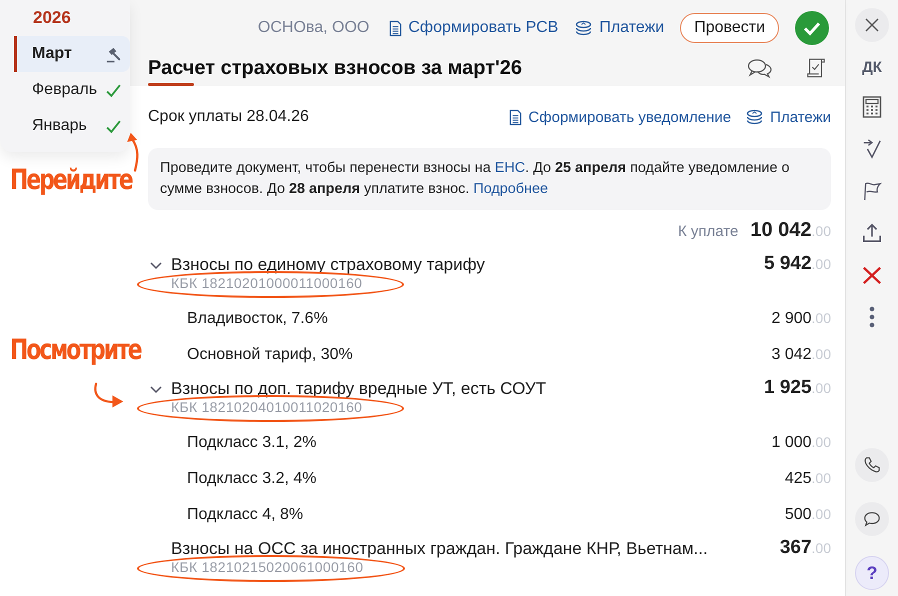 The image size is (898, 596). Describe the element at coordinates (872, 573) in the screenshot. I see `help-button: ?` at that location.